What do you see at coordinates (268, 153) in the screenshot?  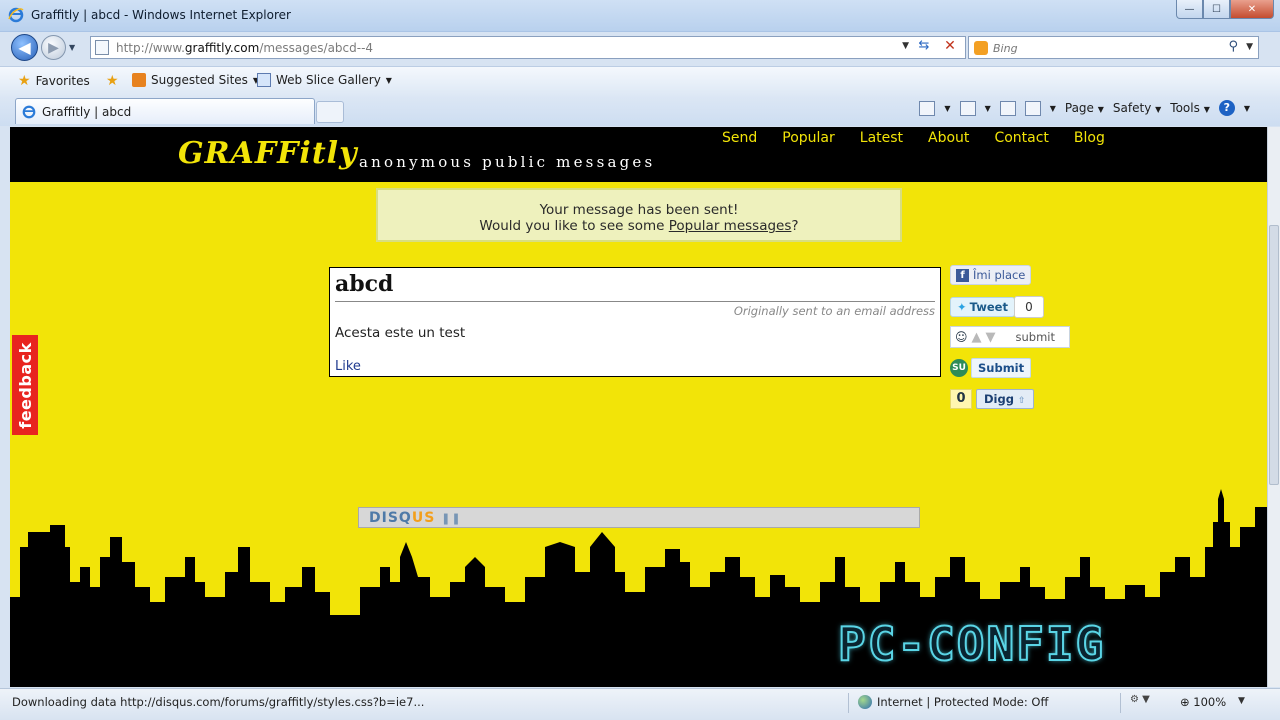 I see `site-logo: GRAFFitly` at bounding box center [268, 153].